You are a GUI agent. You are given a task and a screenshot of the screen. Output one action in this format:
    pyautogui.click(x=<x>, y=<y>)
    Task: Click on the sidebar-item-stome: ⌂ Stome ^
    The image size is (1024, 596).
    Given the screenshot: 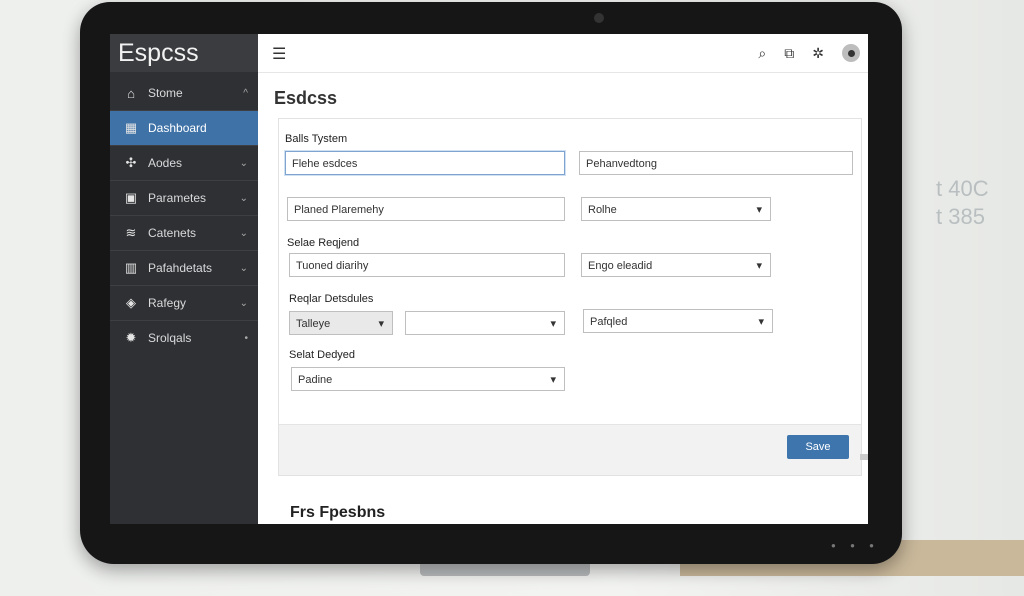 What is the action you would take?
    pyautogui.click(x=184, y=93)
    